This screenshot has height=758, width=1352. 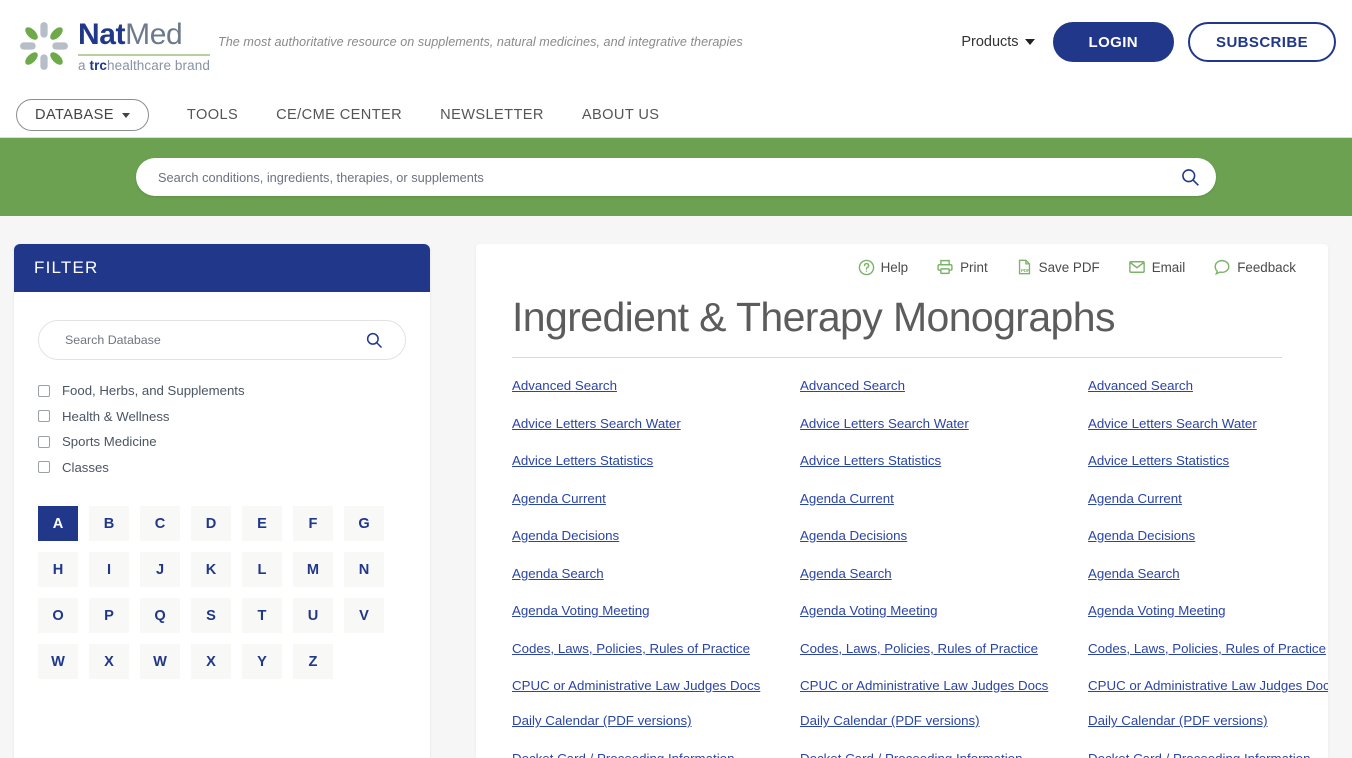 I want to click on brand-name: NatMed, so click(x=144, y=35).